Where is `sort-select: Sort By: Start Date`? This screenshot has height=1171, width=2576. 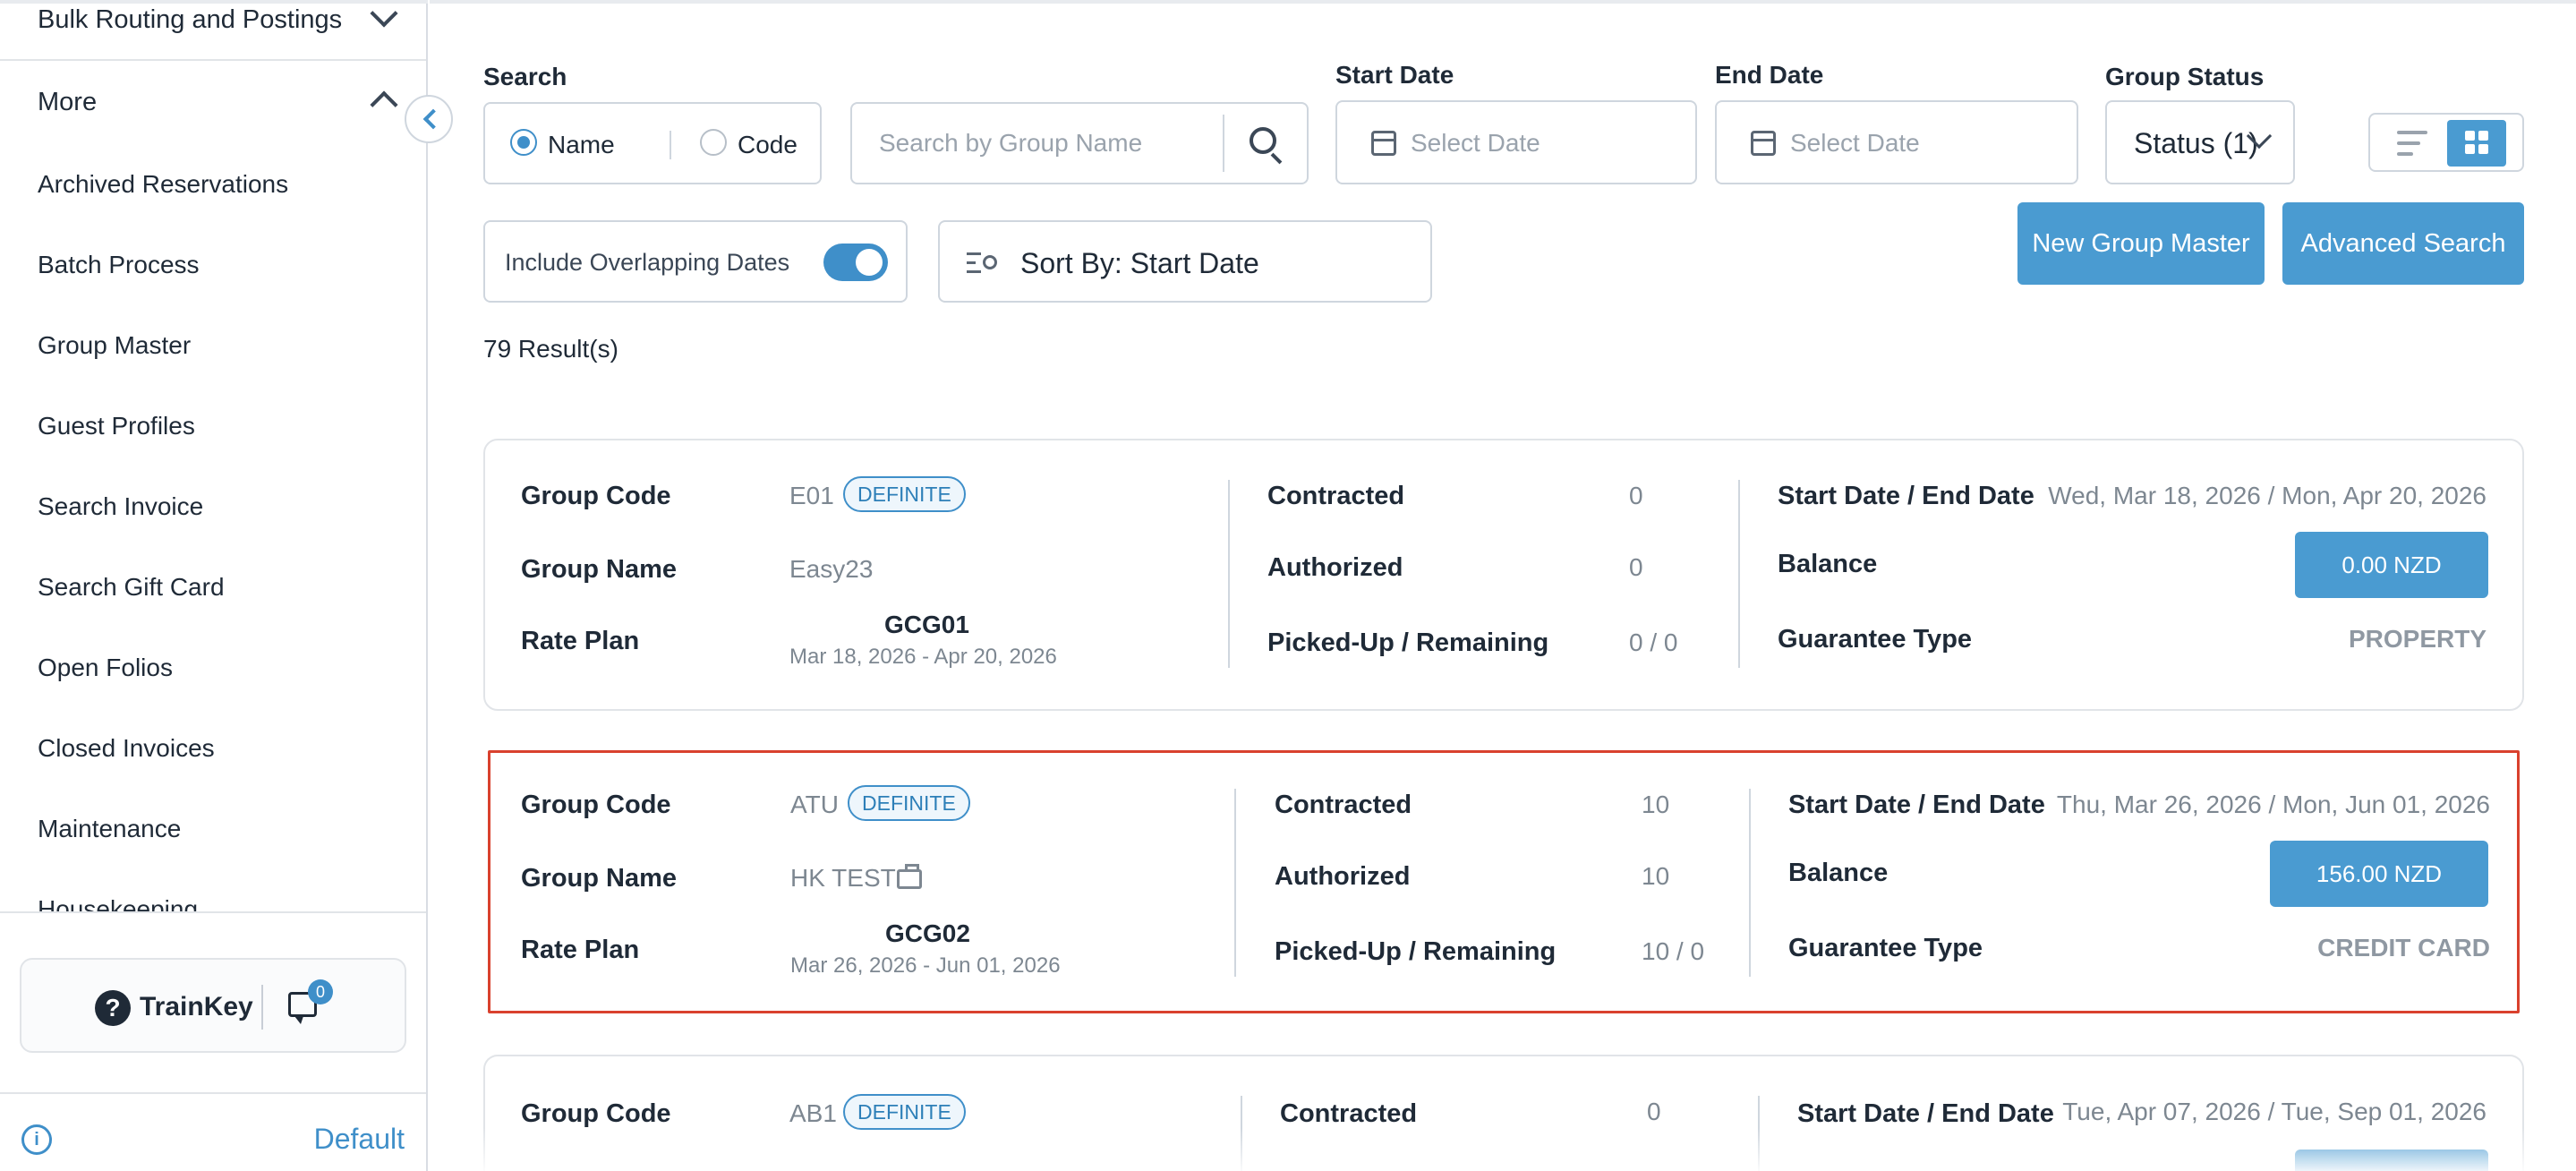 sort-select: Sort By: Start Date is located at coordinates (1185, 261).